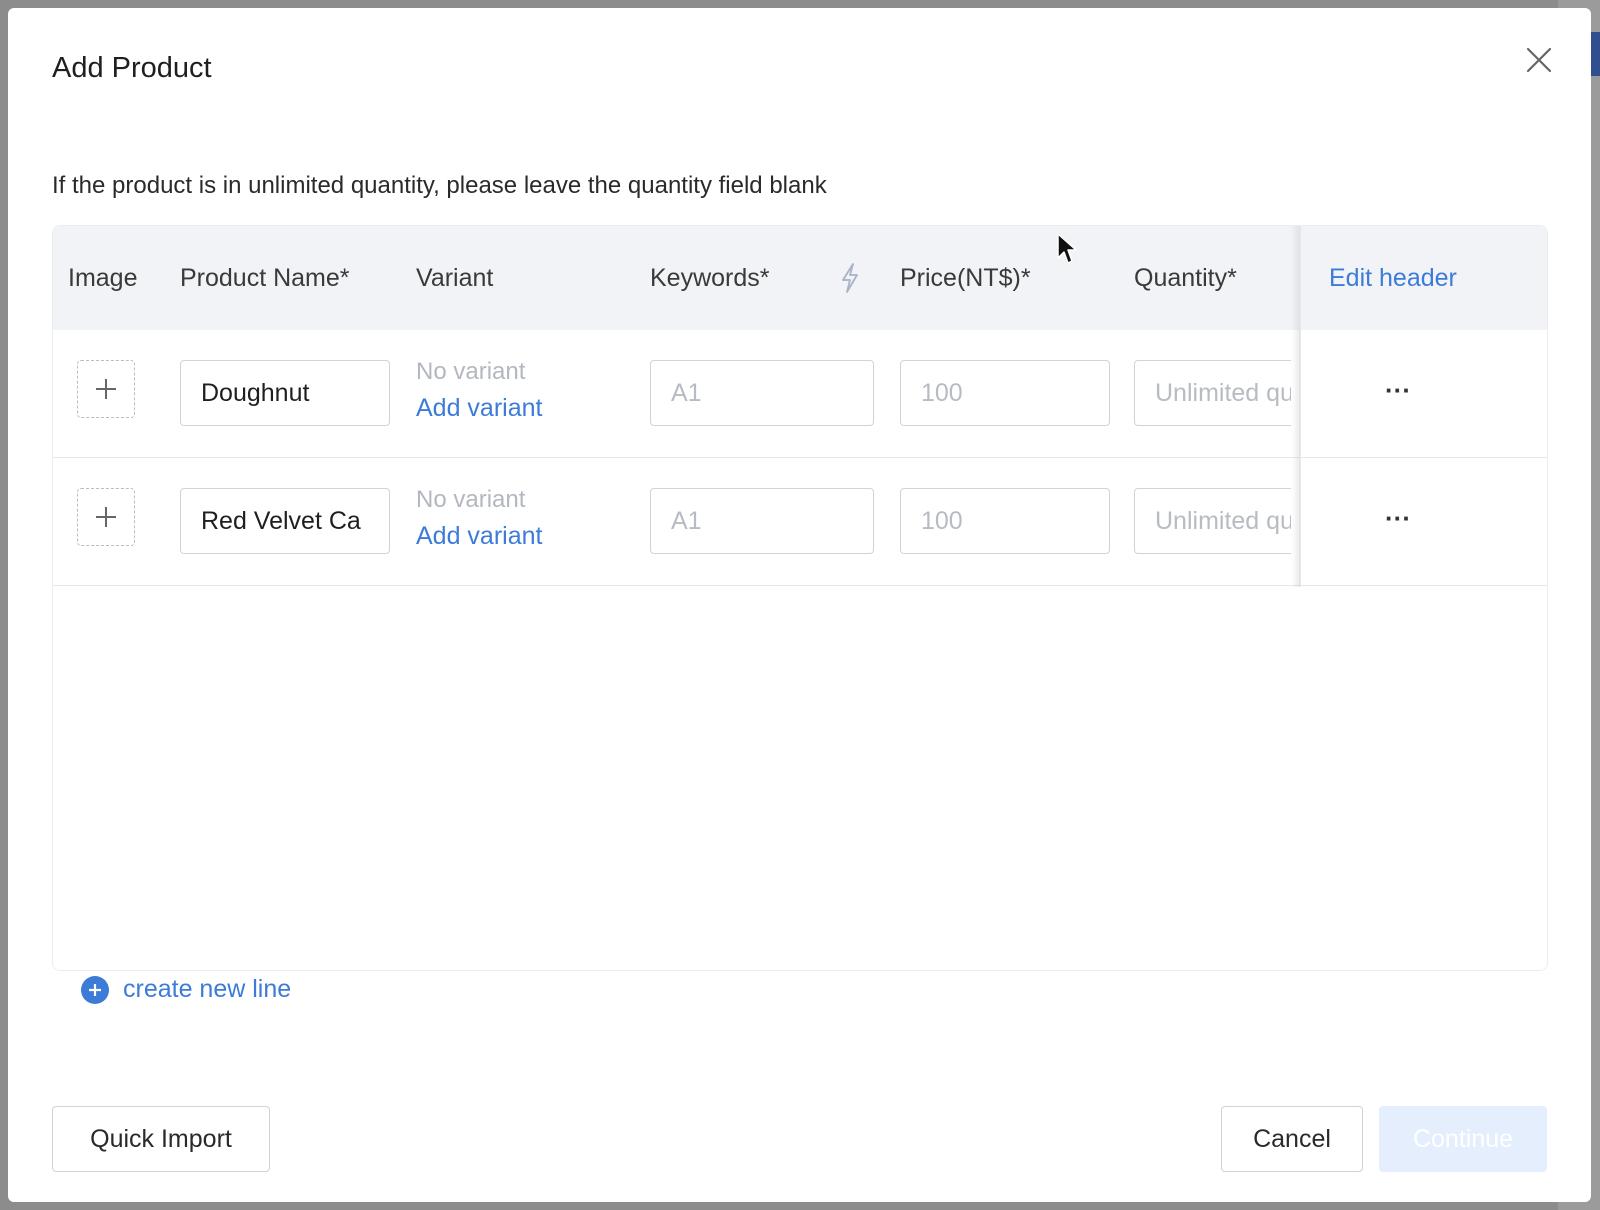 This screenshot has width=1600, height=1210. What do you see at coordinates (132, 68) in the screenshot?
I see `dialog-title: Add Product` at bounding box center [132, 68].